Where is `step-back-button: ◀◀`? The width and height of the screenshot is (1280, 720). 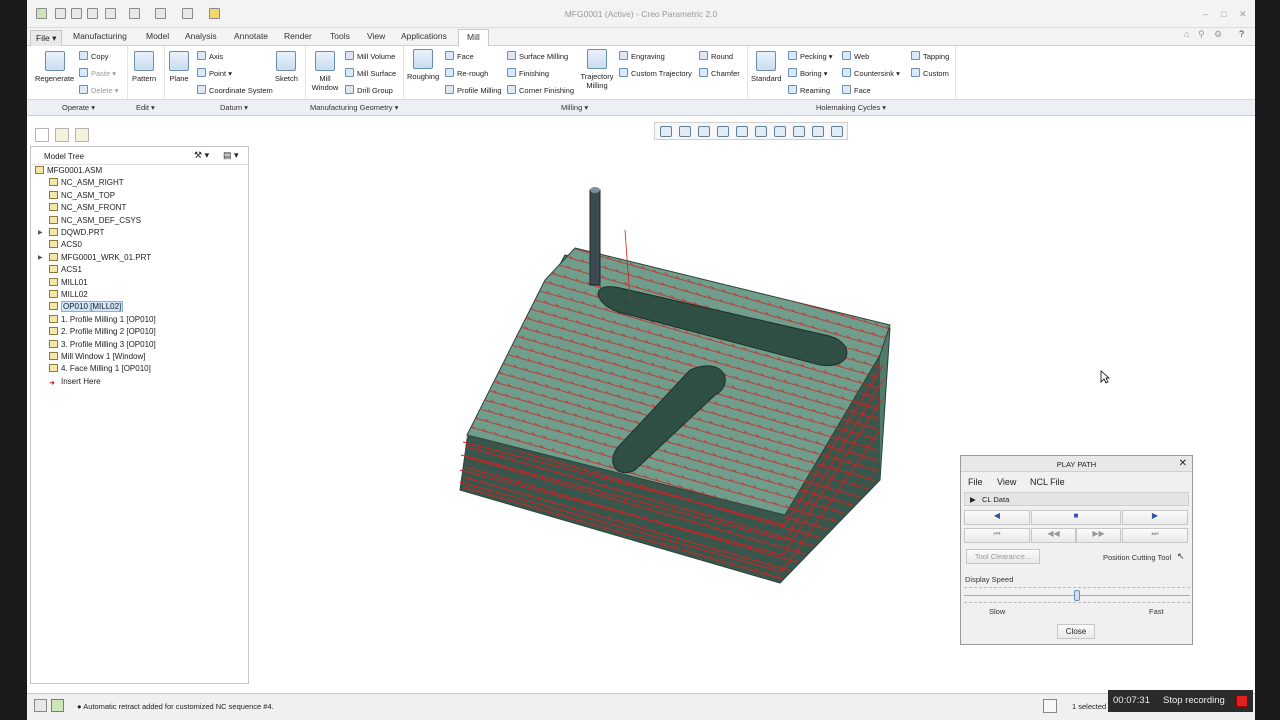
step-back-button: ◀◀ is located at coordinates (1053, 535).